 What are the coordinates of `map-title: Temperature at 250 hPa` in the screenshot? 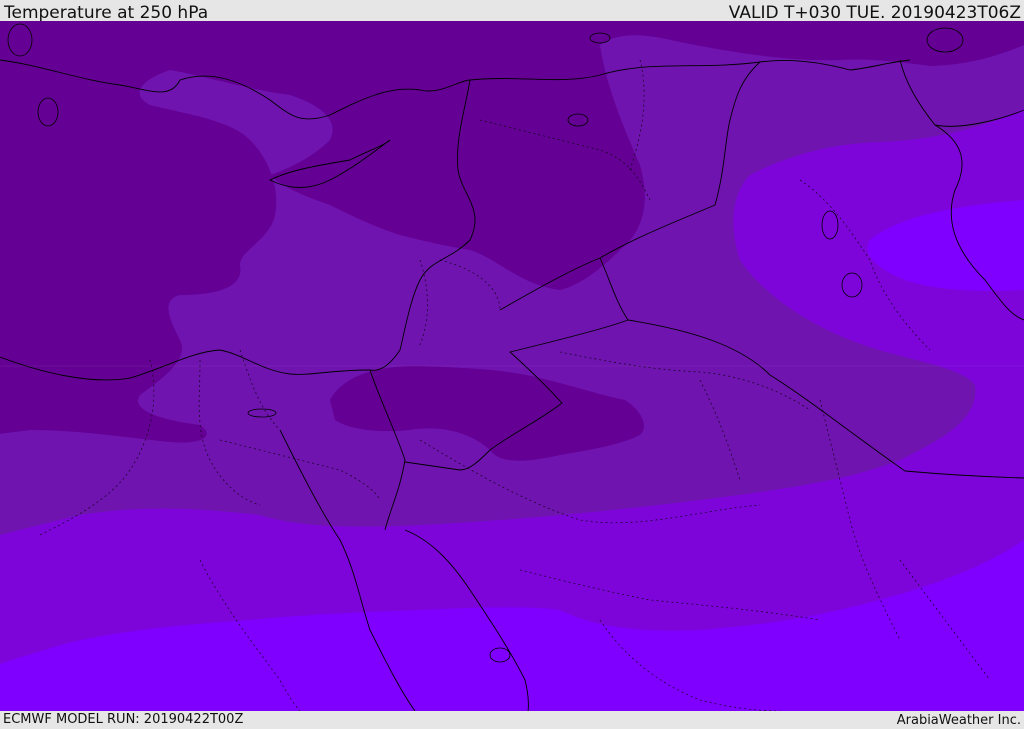 It's located at (106, 13).